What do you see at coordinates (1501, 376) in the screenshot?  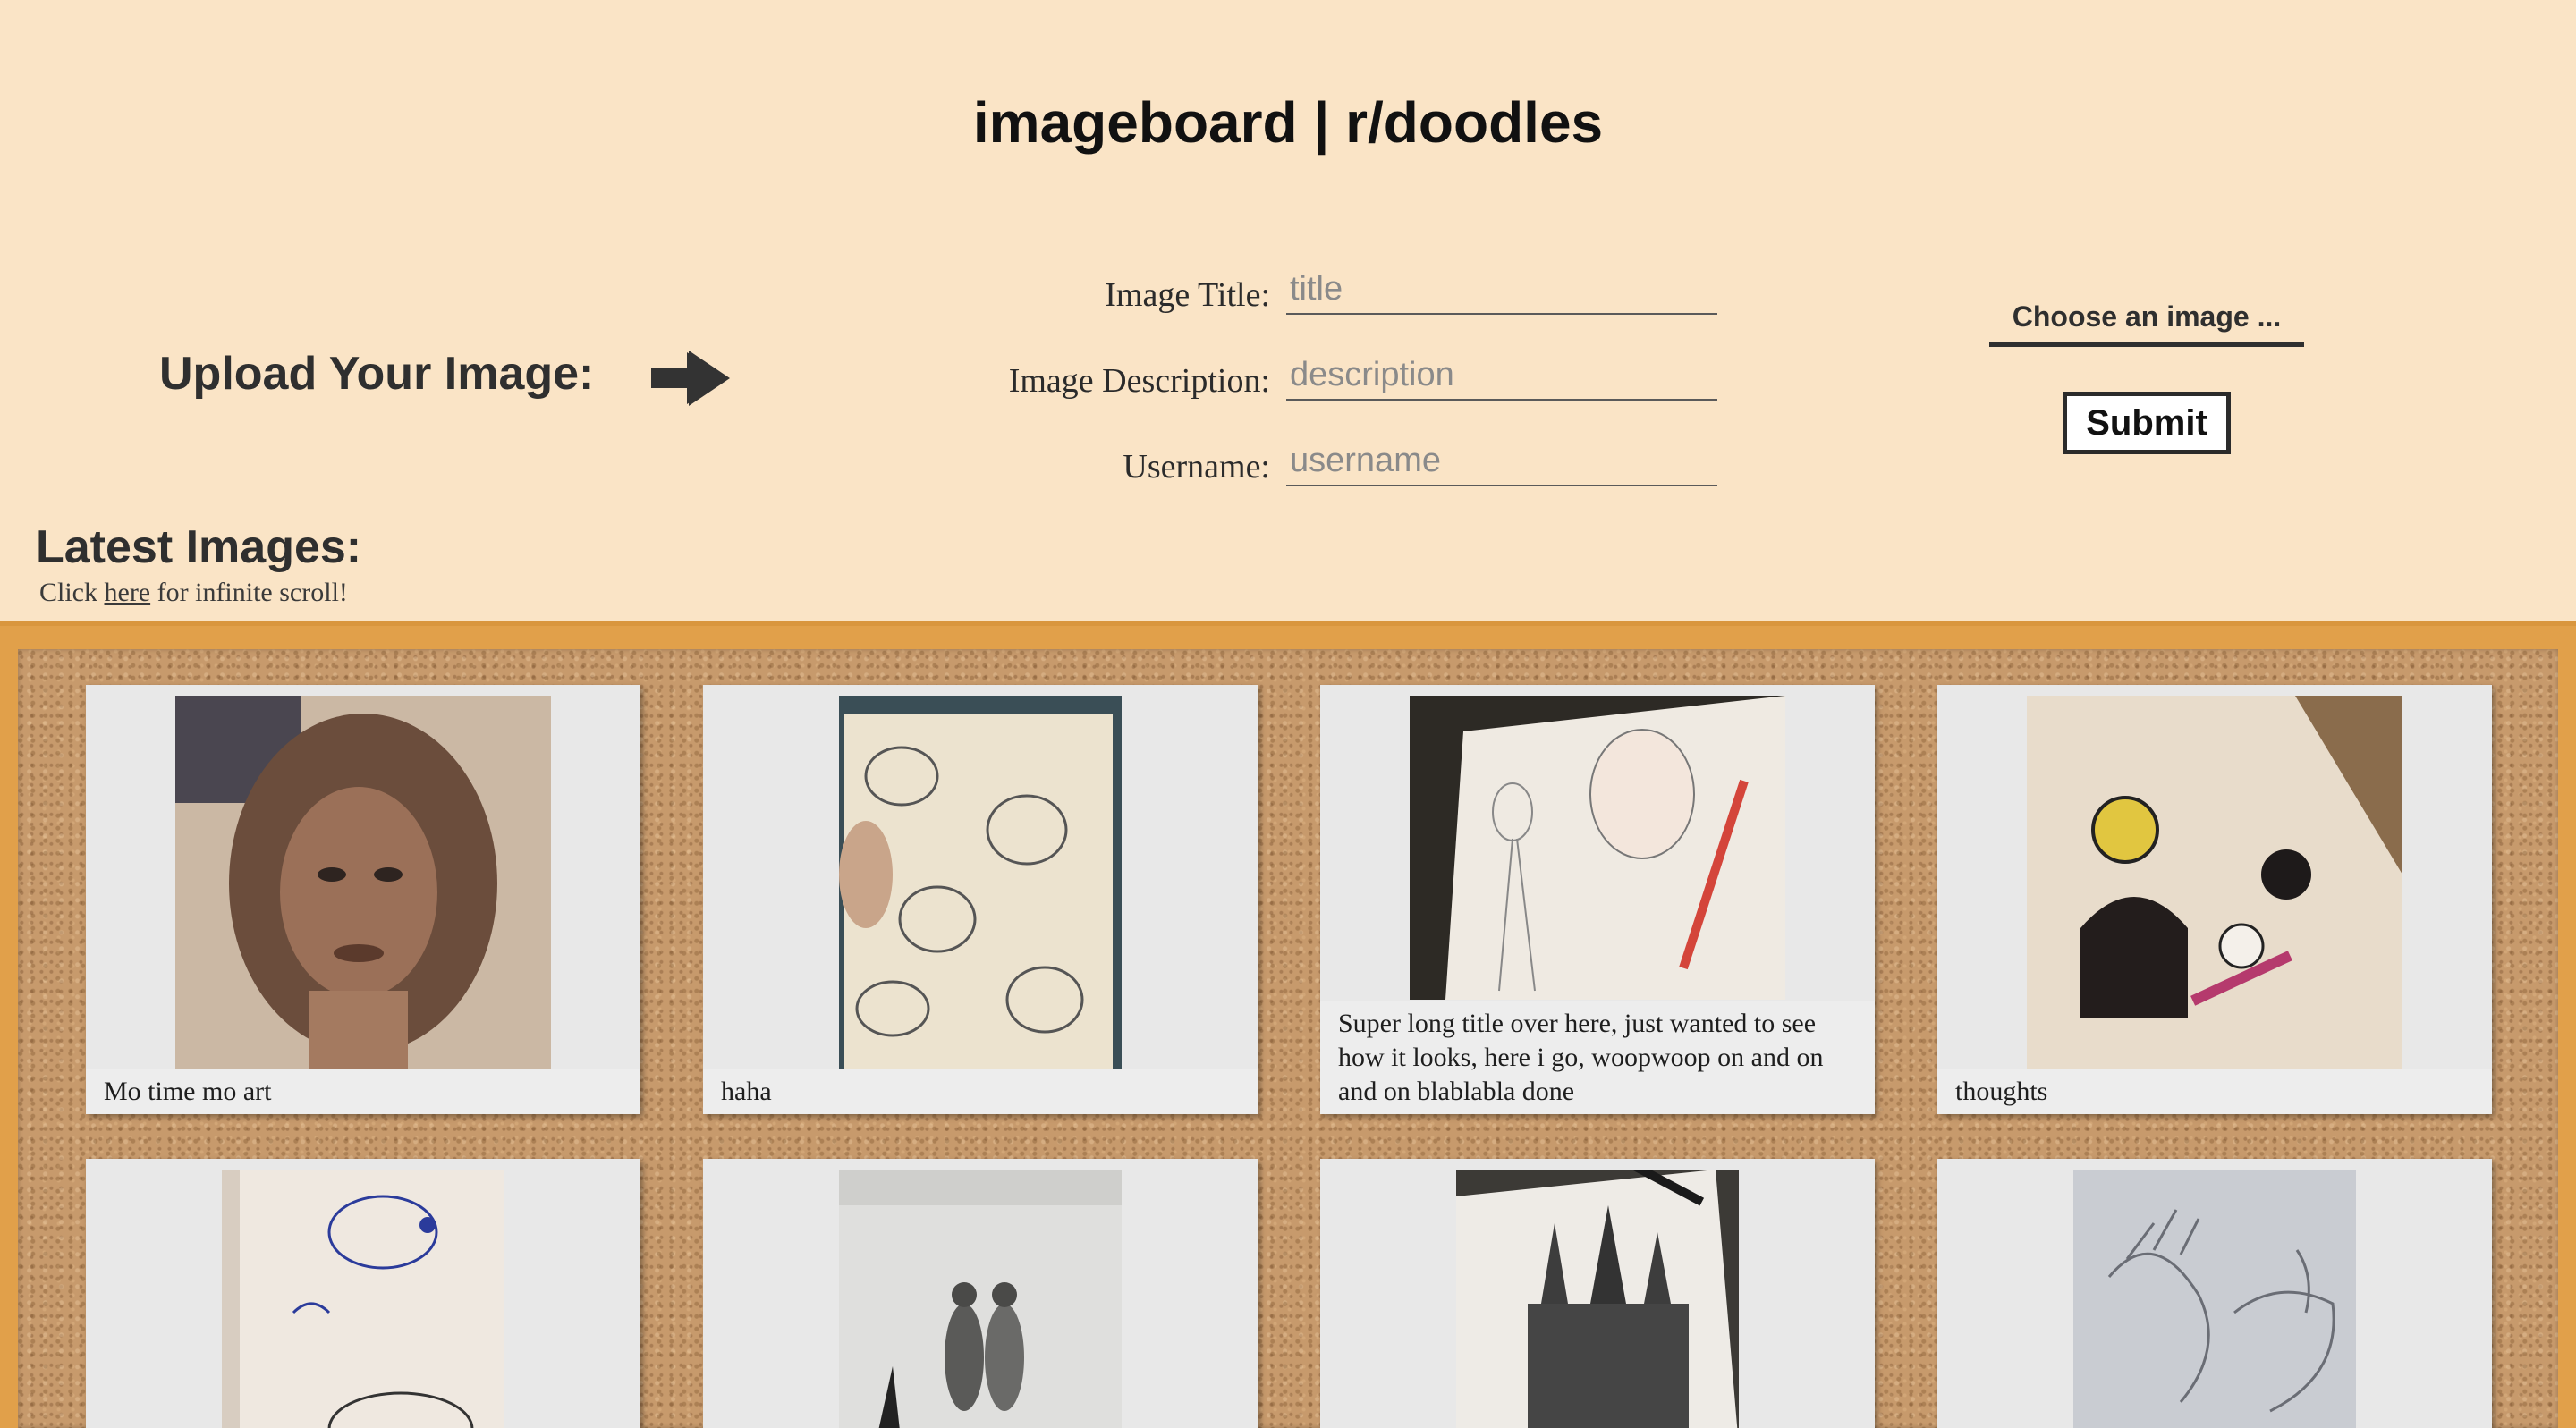 I see `description-input` at bounding box center [1501, 376].